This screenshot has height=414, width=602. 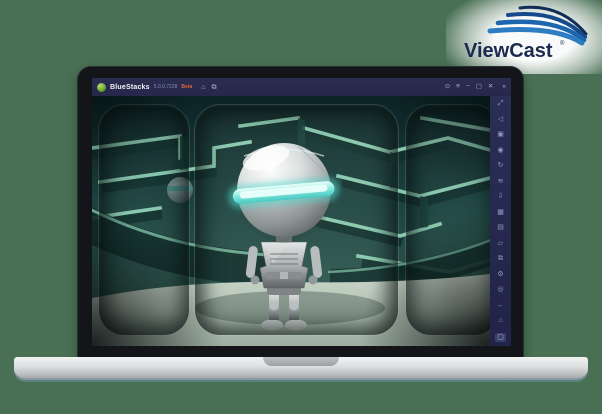 I want to click on viewcast-logo: ViewCast ®, so click(x=524, y=37).